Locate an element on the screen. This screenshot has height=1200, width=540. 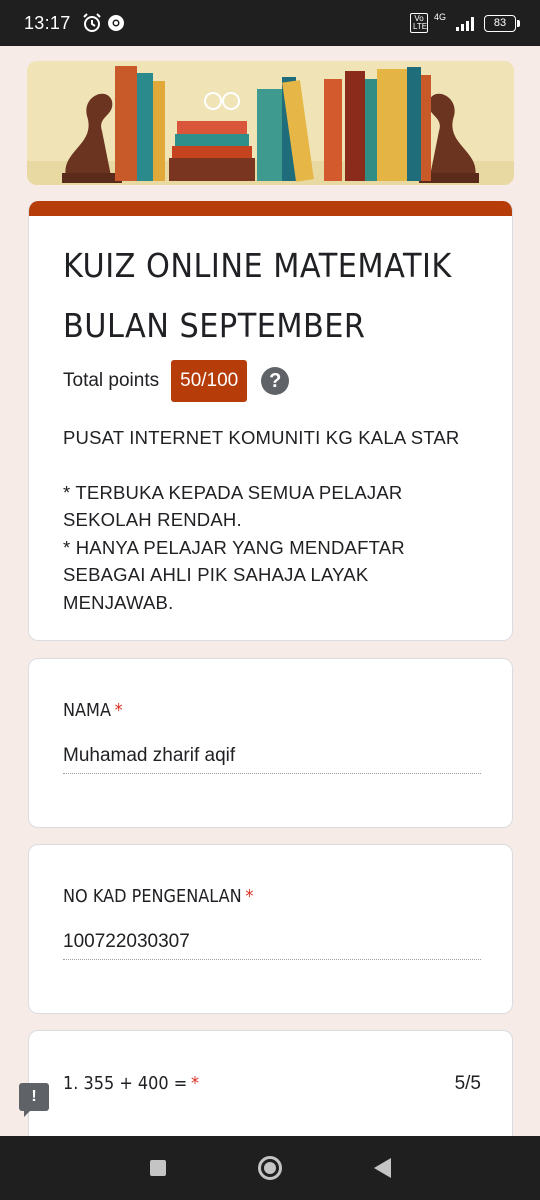
question-score: 5/5 is located at coordinates (467, 1083).